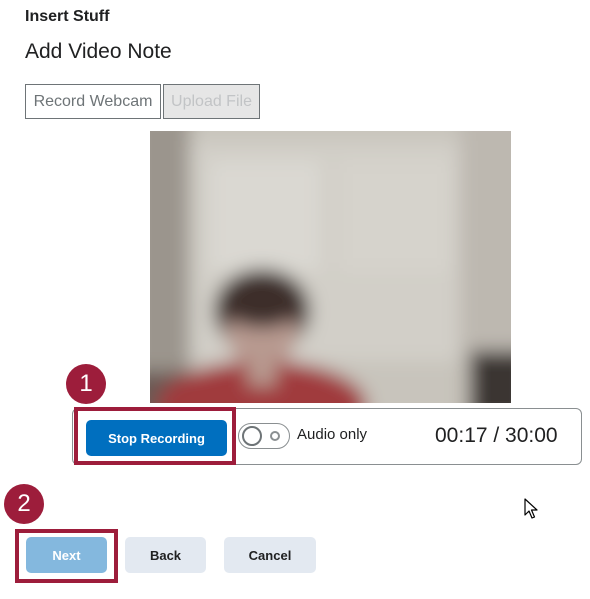 This screenshot has width=590, height=599. What do you see at coordinates (98, 51) in the screenshot?
I see `page-title: Add Video Note` at bounding box center [98, 51].